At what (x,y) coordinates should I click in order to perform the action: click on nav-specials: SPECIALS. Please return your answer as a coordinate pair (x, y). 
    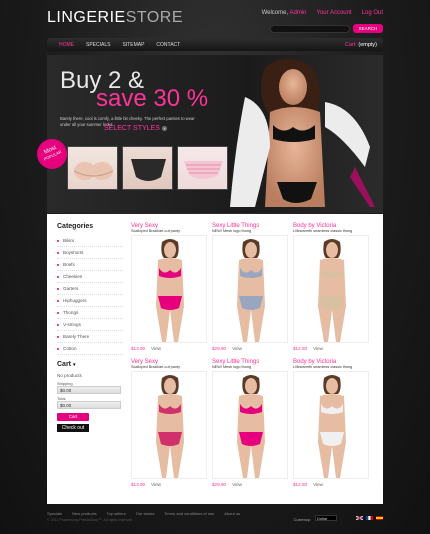
    Looking at the image, I should click on (98, 45).